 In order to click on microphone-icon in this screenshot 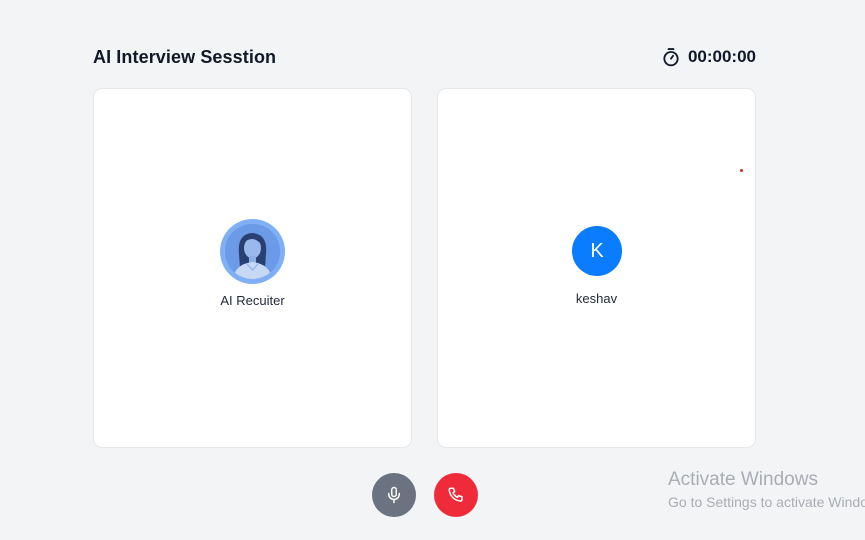, I will do `click(394, 495)`.